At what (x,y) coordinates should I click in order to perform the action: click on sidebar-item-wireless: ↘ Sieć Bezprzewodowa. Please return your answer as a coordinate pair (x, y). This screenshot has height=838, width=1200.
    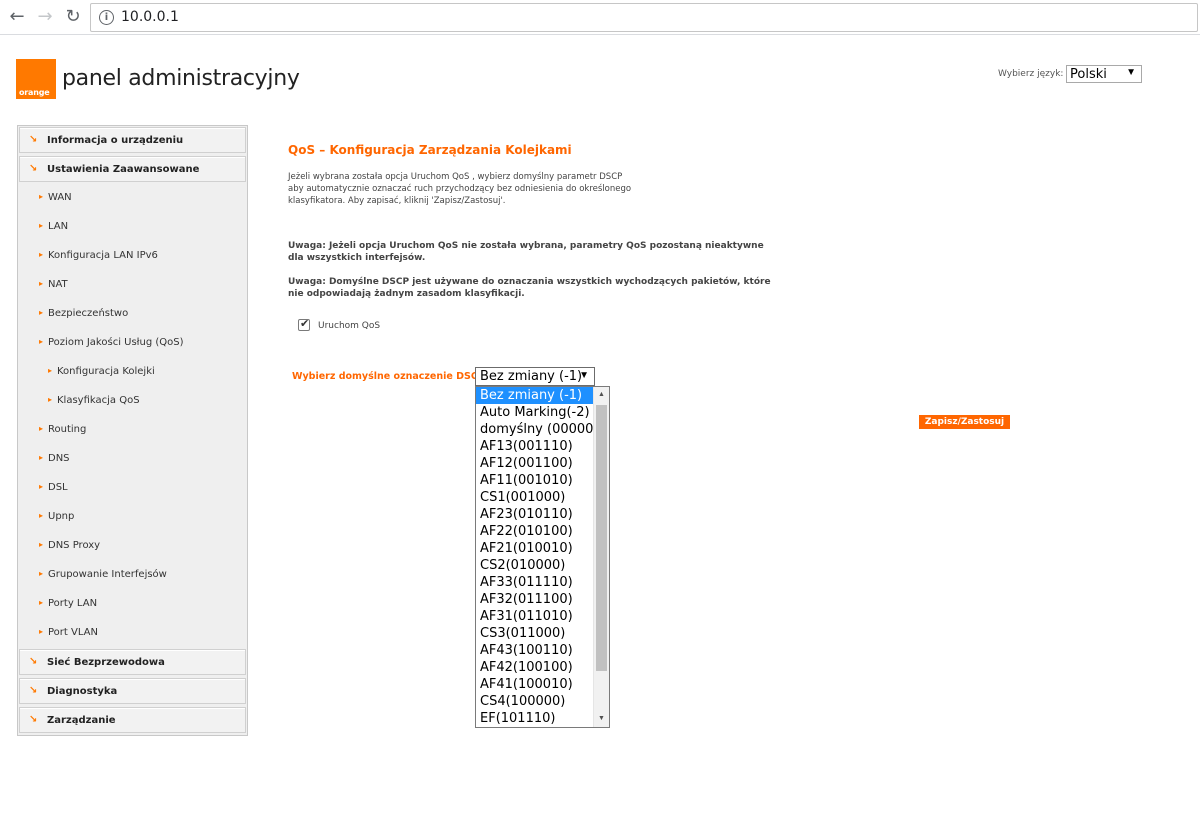
    Looking at the image, I should click on (132, 662).